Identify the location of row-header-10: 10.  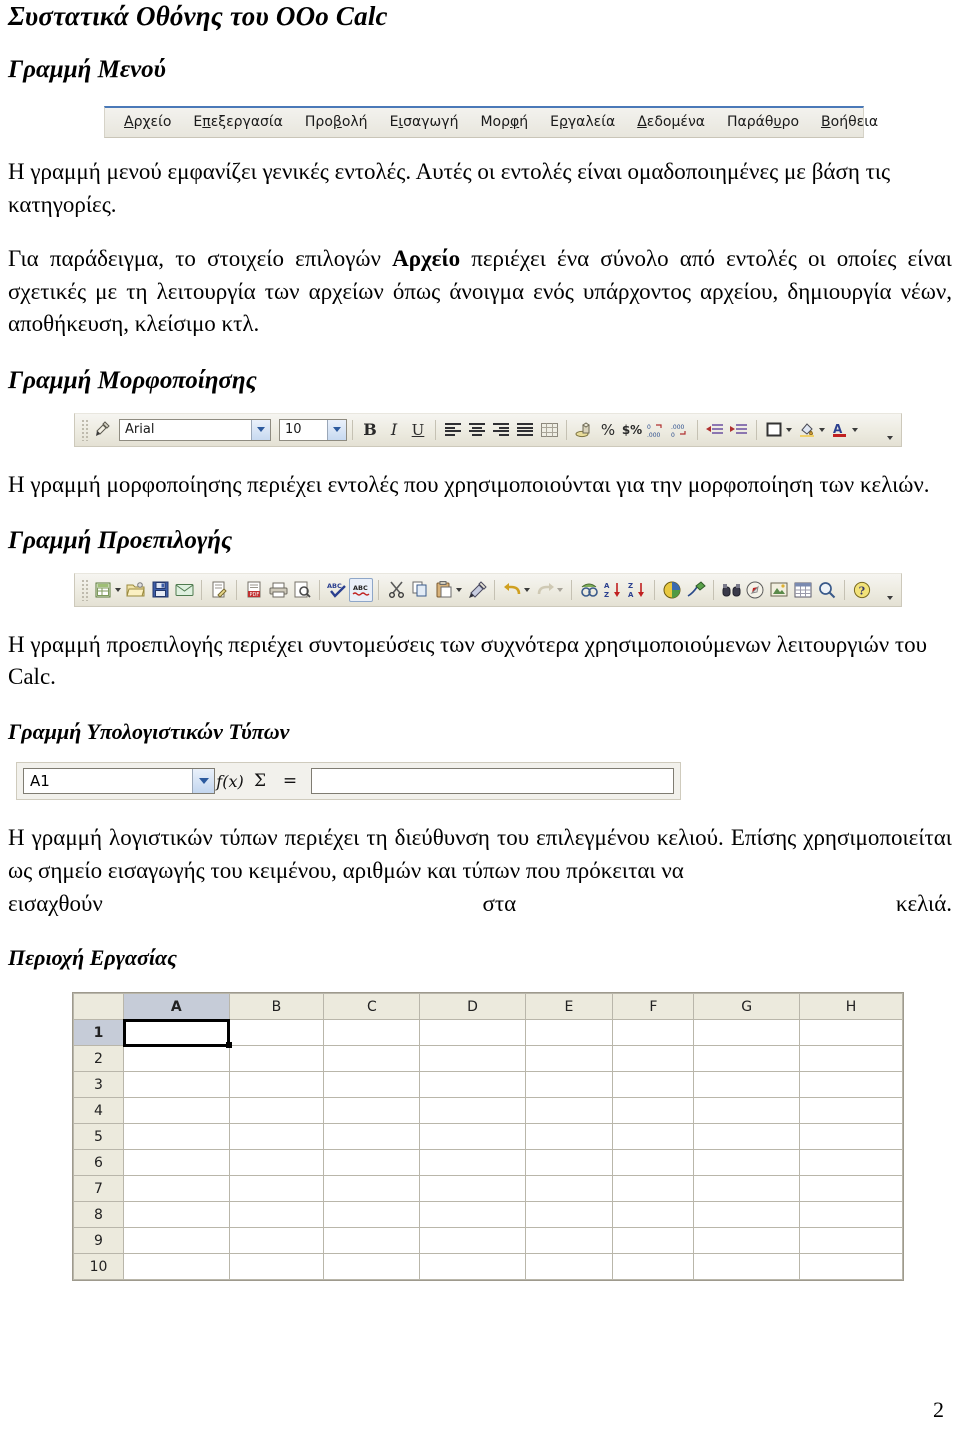
(98, 1267).